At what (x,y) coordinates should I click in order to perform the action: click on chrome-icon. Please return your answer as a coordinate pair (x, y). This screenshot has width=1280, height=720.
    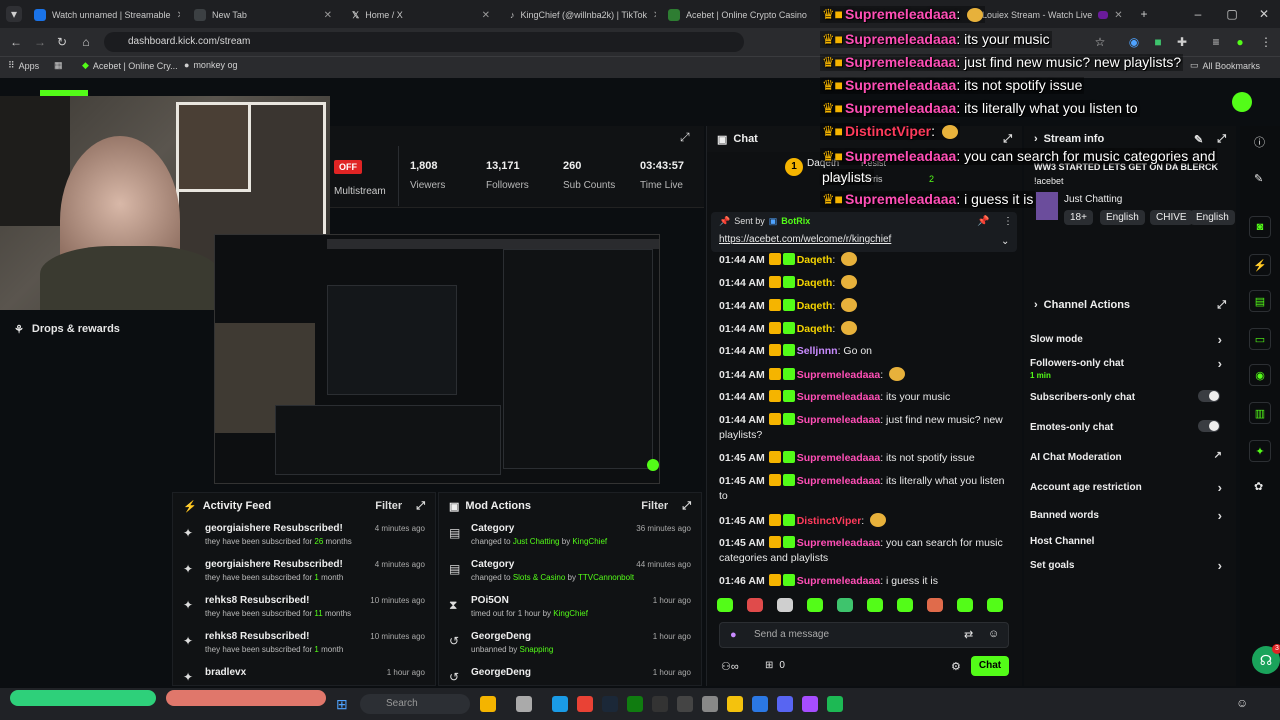
    Looking at the image, I should click on (585, 704).